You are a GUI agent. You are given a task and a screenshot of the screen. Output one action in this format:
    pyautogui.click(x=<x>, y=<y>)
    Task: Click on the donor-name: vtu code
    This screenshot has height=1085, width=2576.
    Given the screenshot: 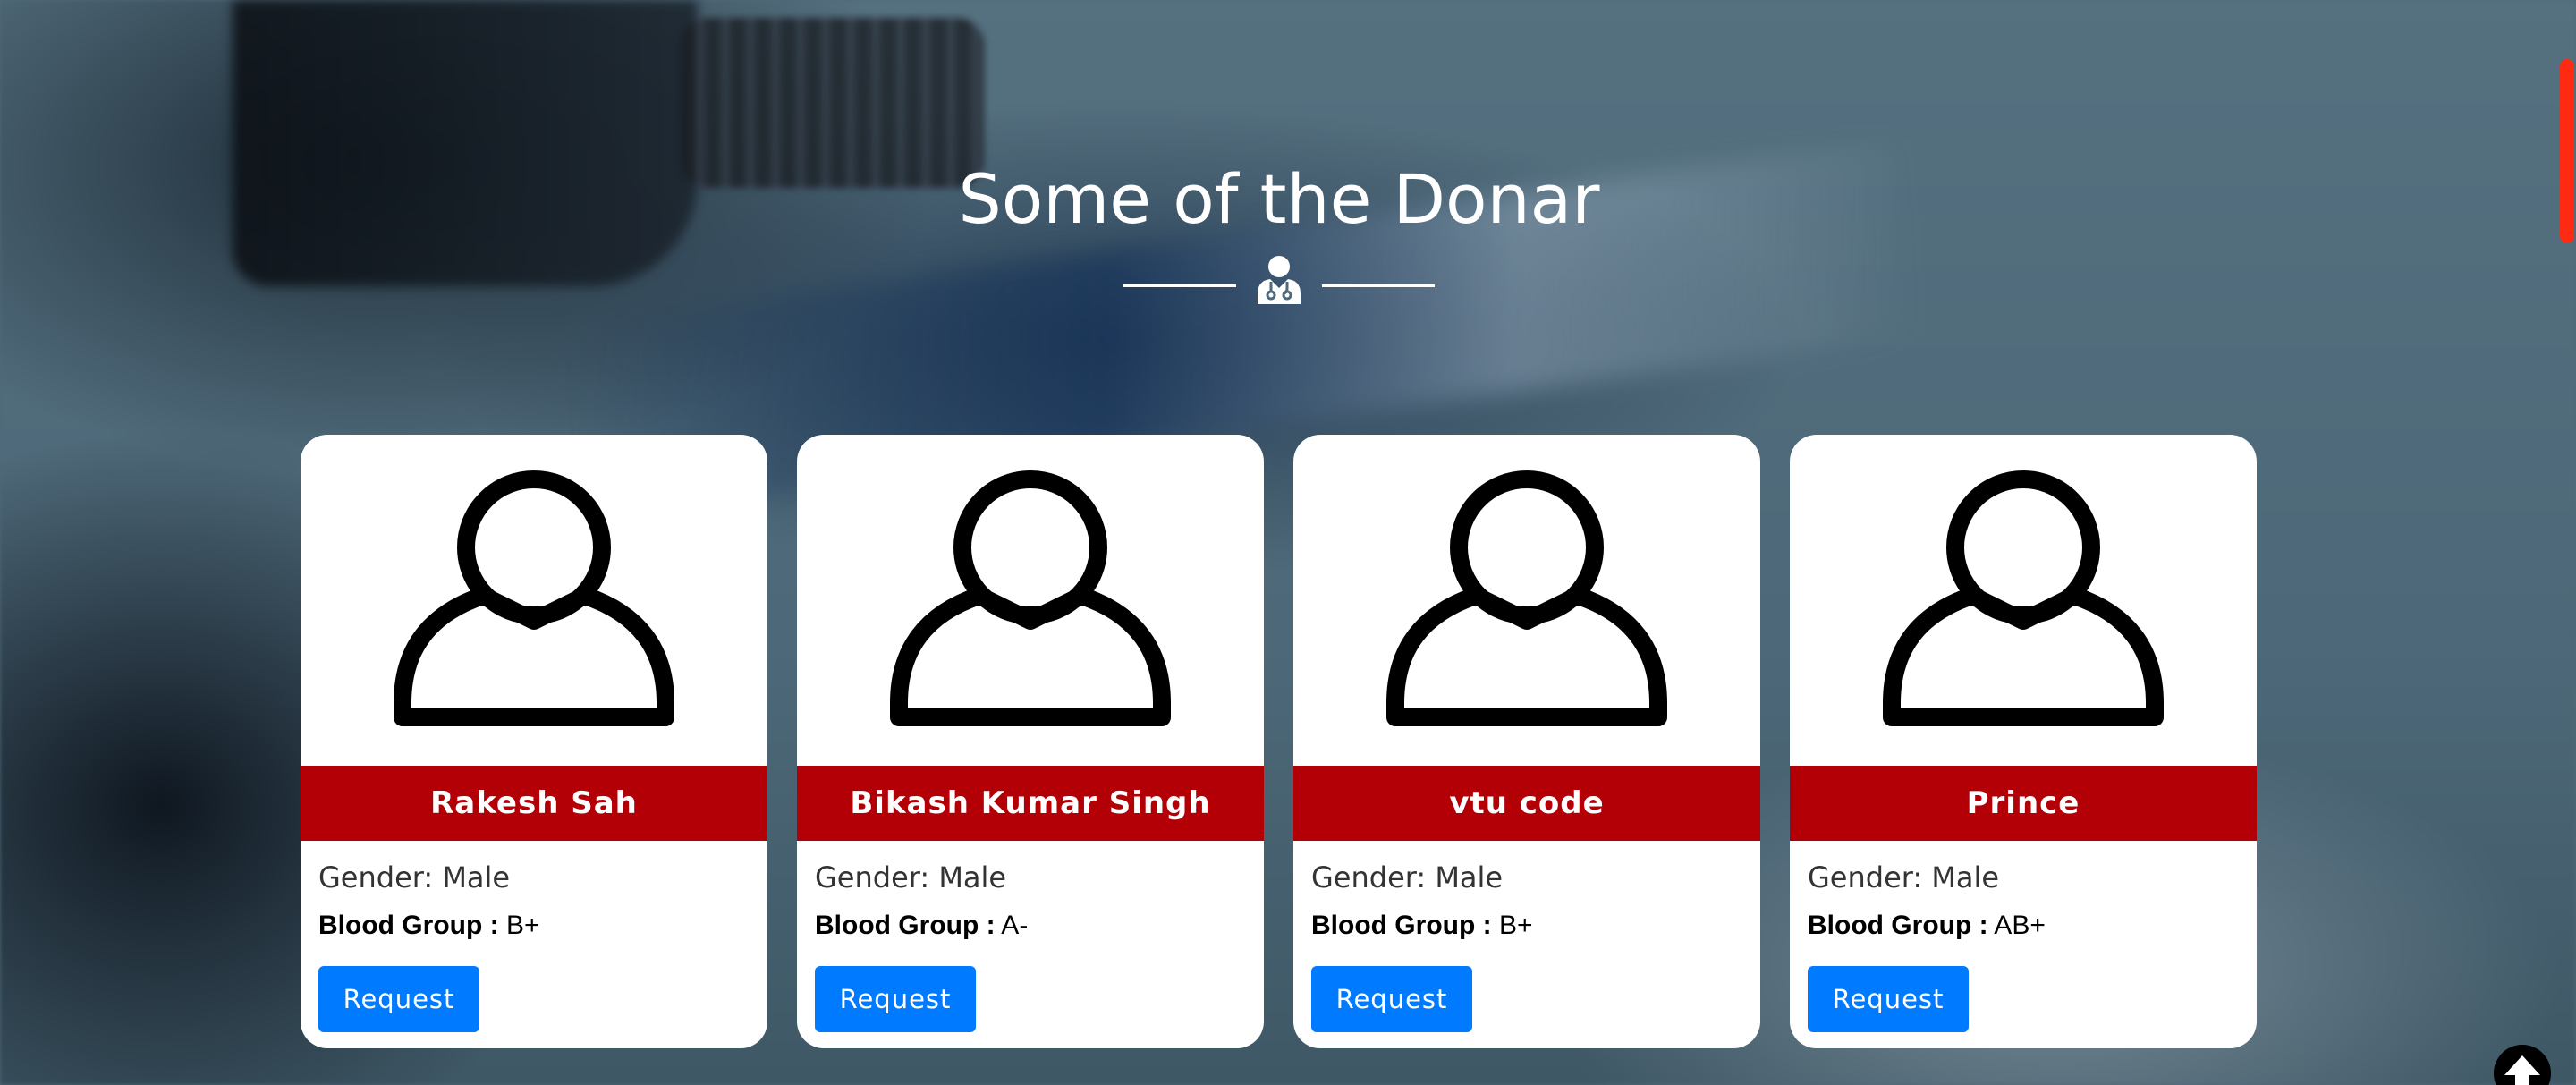 What is the action you would take?
    pyautogui.click(x=1526, y=804)
    